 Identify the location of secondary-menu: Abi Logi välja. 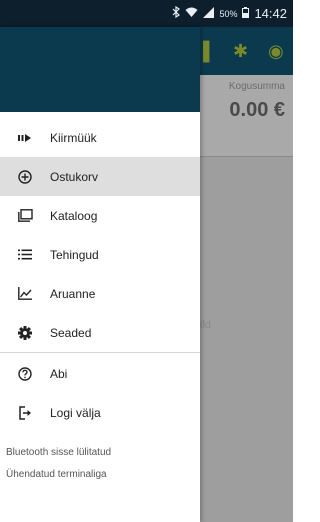
(100, 392).